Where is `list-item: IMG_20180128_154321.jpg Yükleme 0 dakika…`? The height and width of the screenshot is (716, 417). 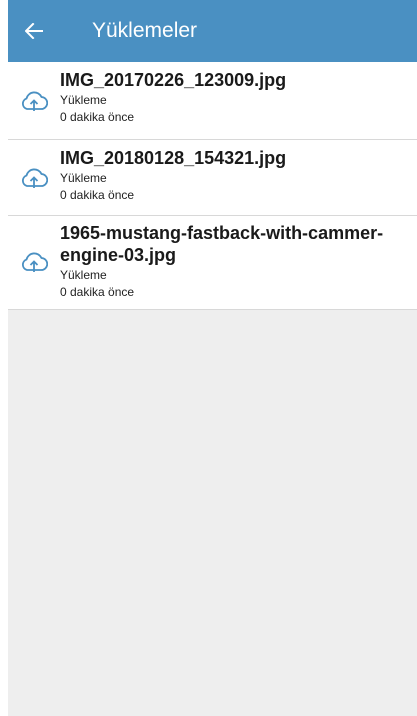 list-item: IMG_20180128_154321.jpg Yükleme 0 dakika… is located at coordinates (212, 178).